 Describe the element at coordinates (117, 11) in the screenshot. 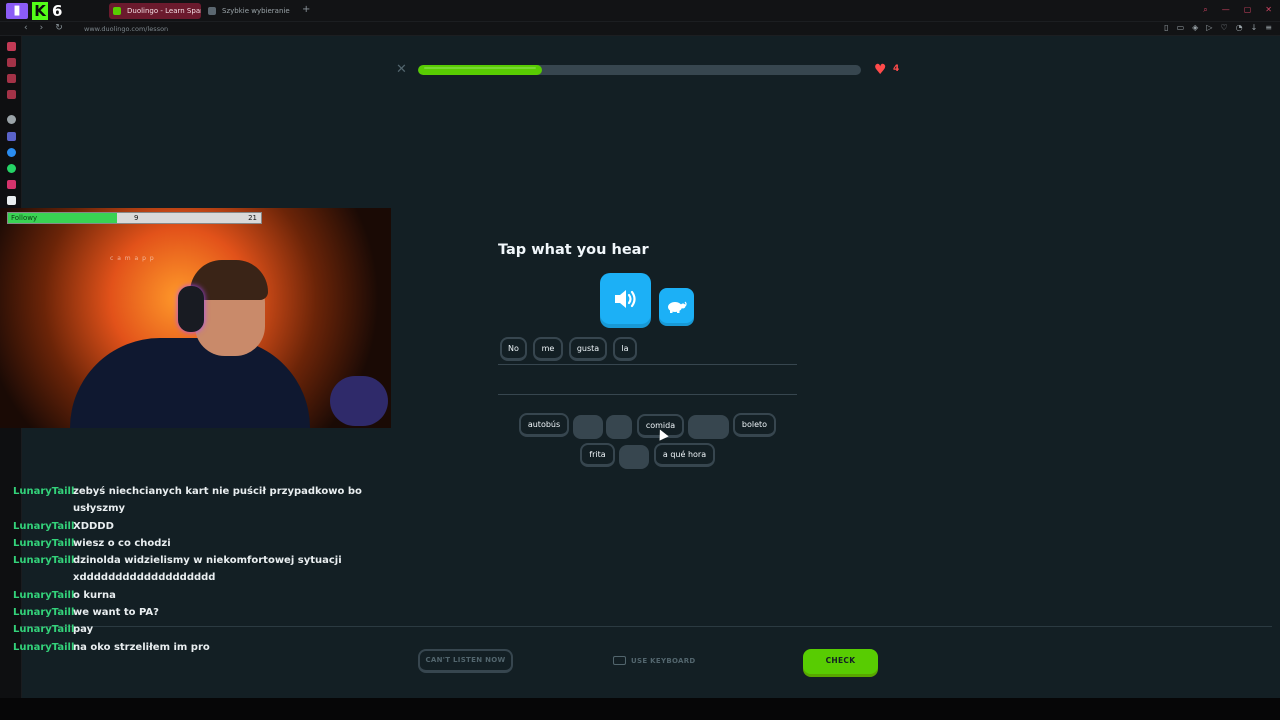

I see `duolingo-favicon-icon` at that location.